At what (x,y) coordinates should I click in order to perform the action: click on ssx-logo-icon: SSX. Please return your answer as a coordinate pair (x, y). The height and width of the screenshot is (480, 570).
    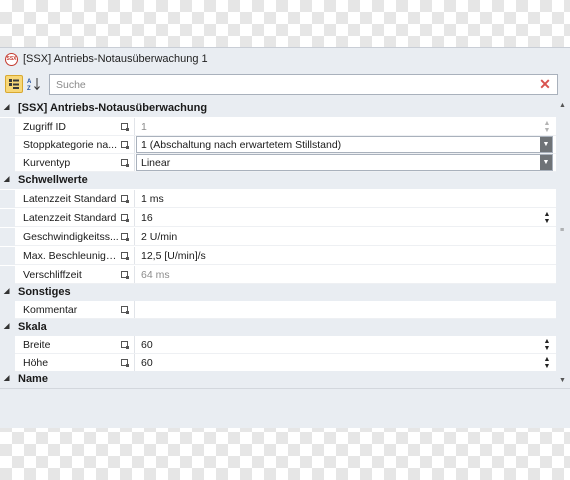
    Looking at the image, I should click on (11, 59).